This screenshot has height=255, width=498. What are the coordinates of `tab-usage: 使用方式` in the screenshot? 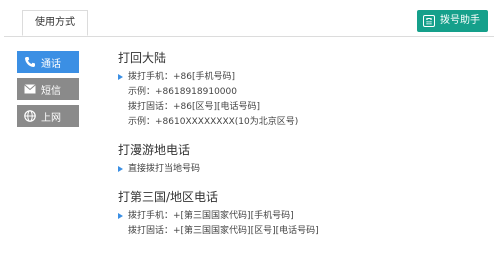 It's located at (55, 23).